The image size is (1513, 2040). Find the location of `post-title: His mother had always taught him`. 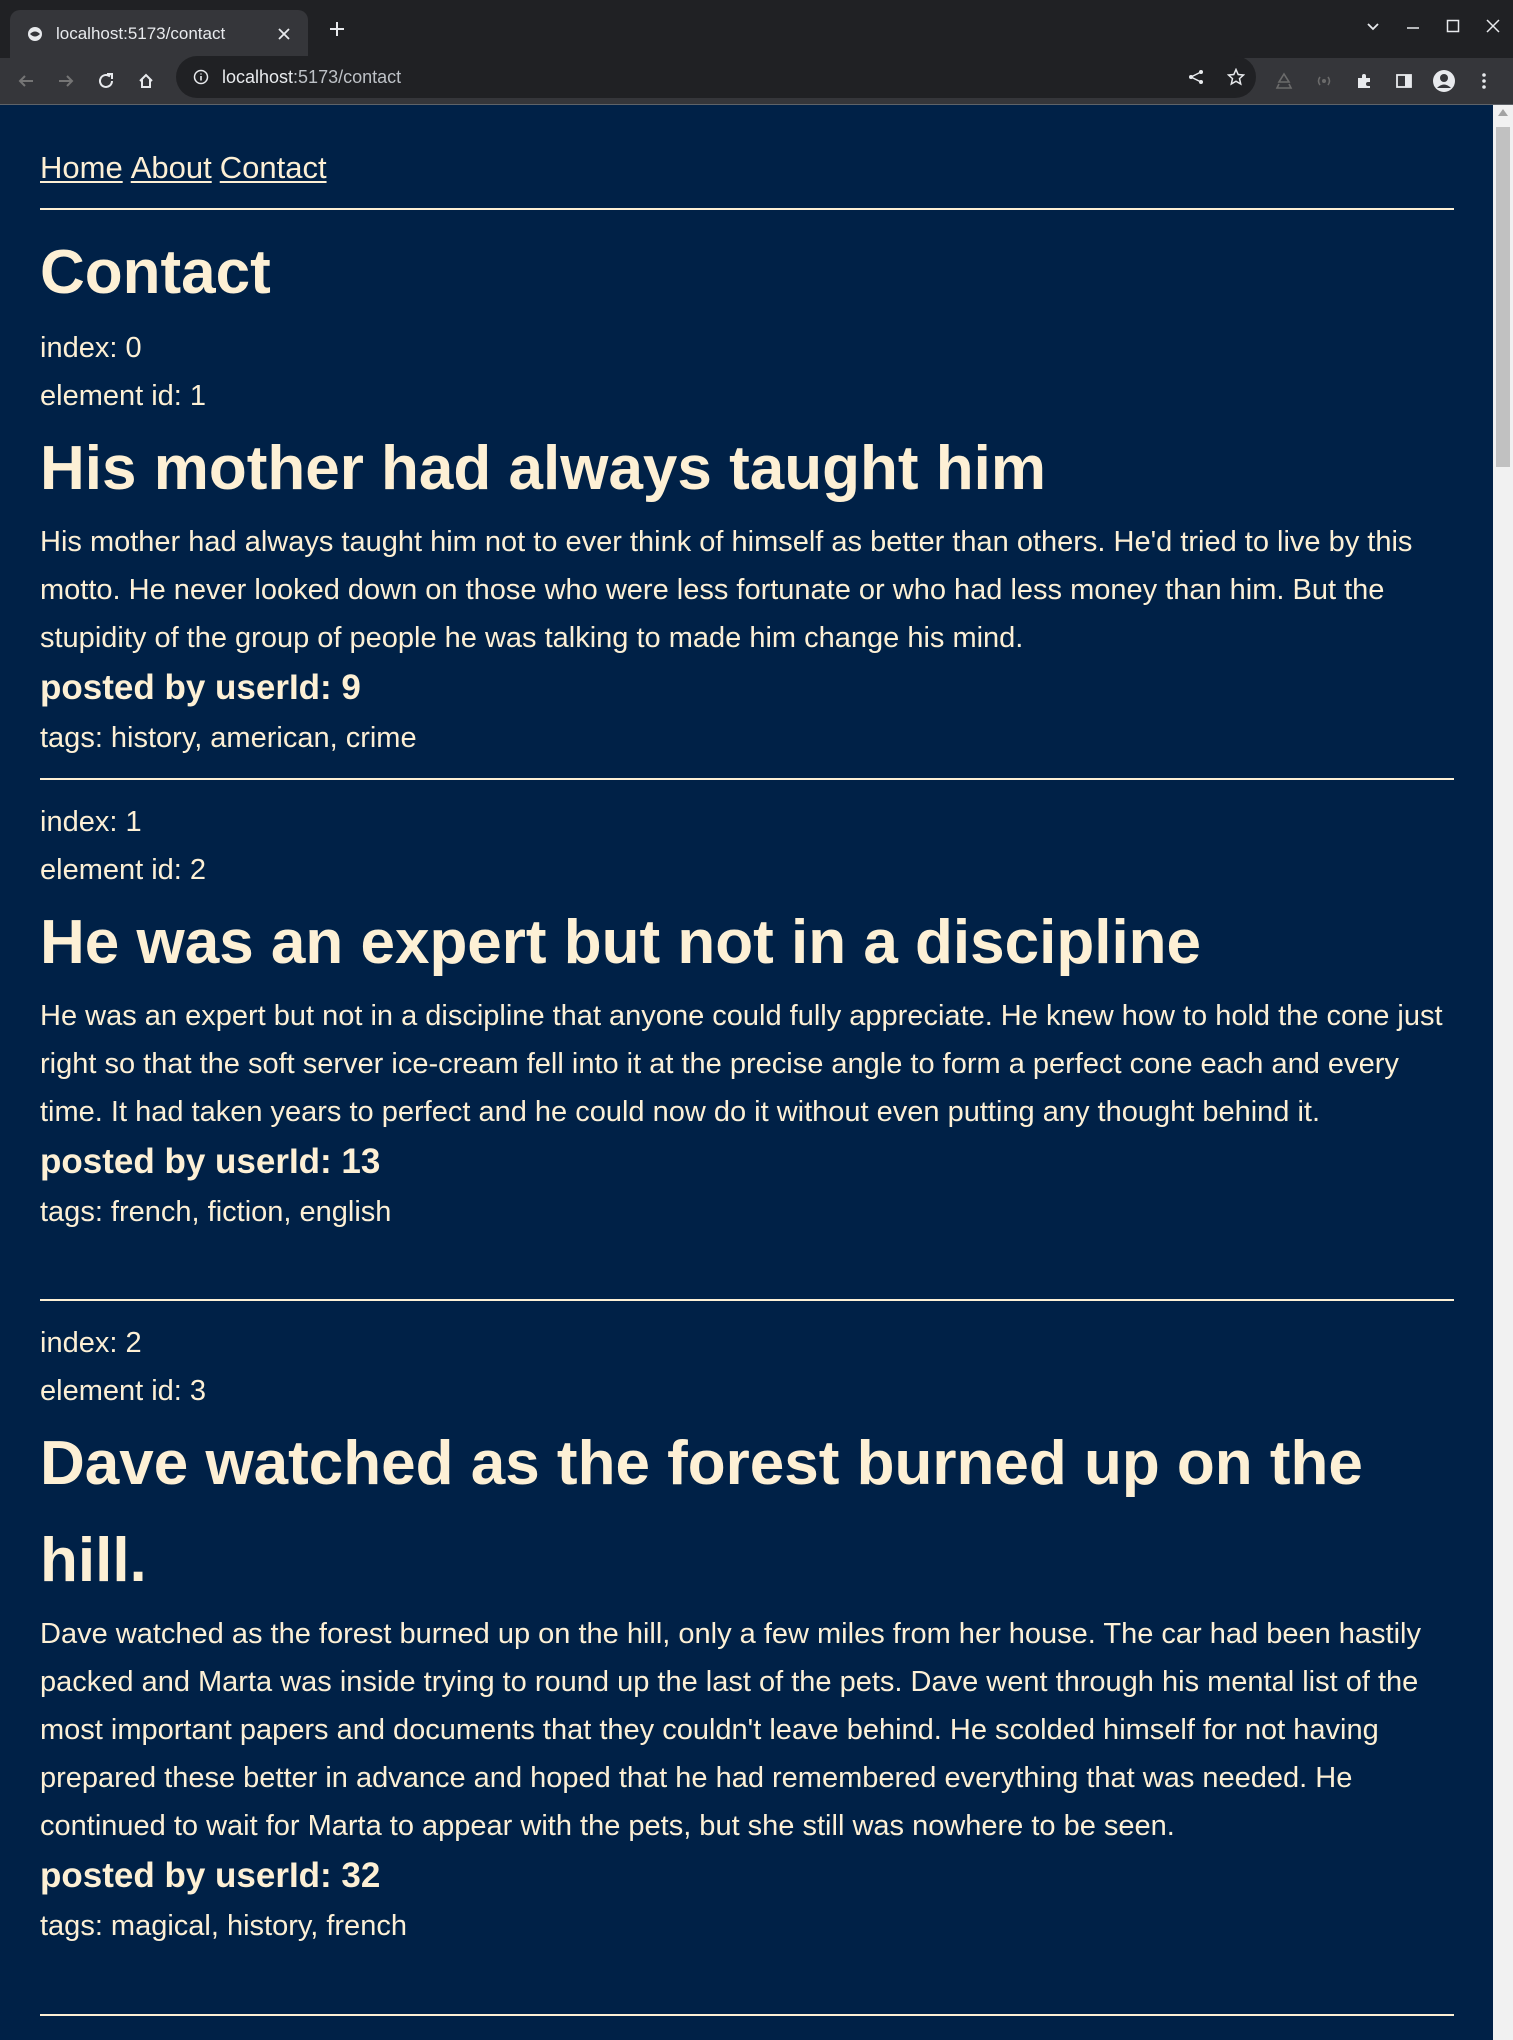

post-title: His mother had always taught him is located at coordinates (543, 468).